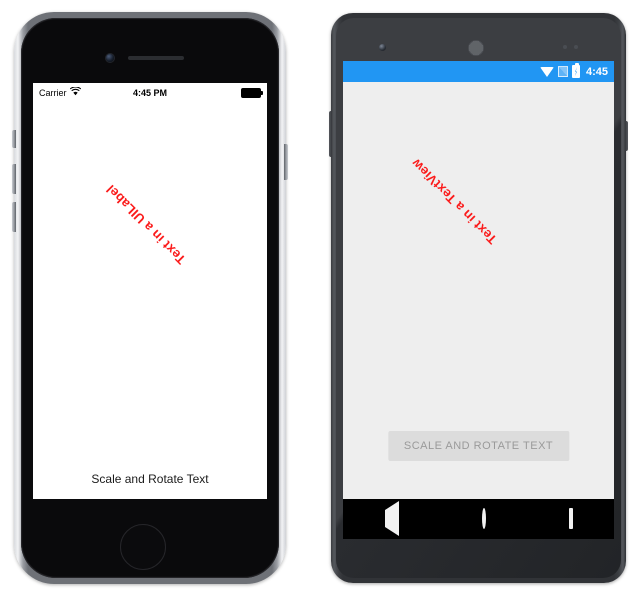 The image size is (642, 600). I want to click on ios-scale-rotate-button: Scale and Rotate Text, so click(150, 479).